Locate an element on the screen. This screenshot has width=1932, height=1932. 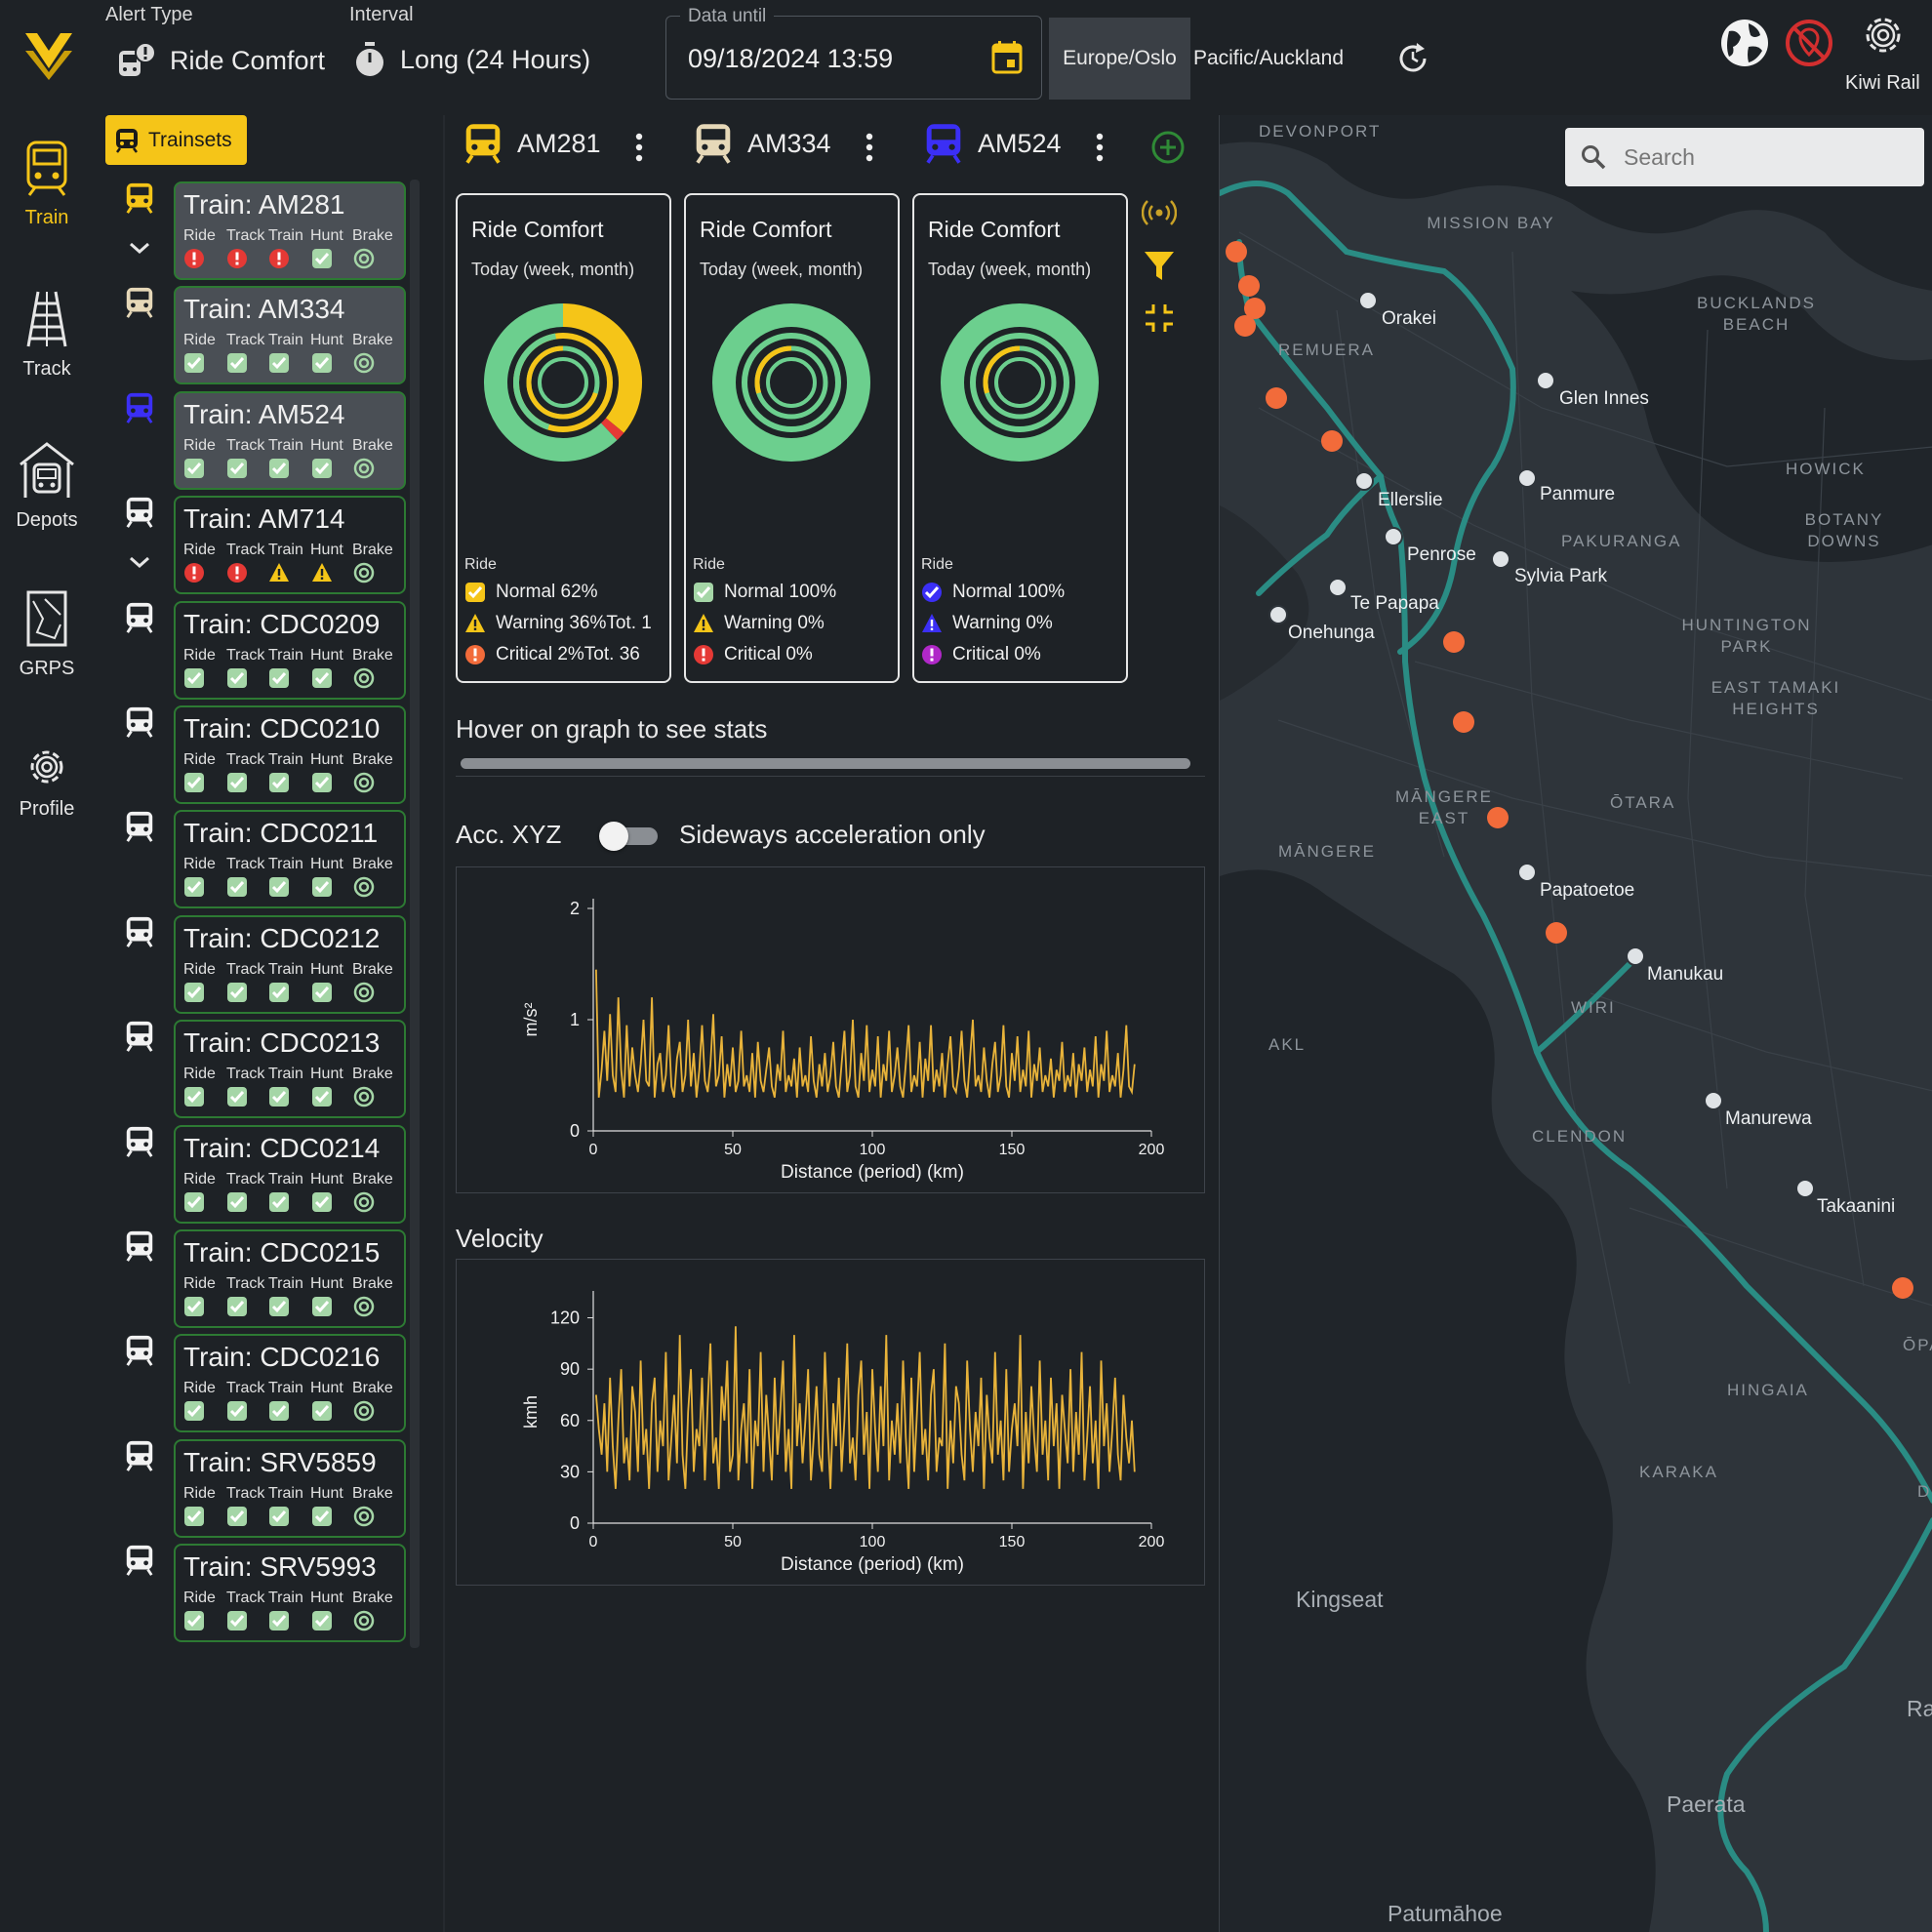
alert-type-select: Ride Comfort is located at coordinates (221, 60).